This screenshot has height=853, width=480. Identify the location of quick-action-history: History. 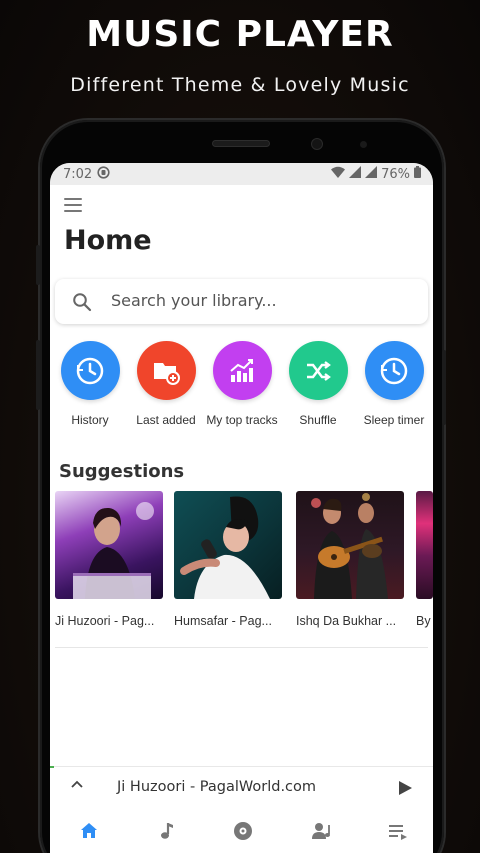
(90, 384).